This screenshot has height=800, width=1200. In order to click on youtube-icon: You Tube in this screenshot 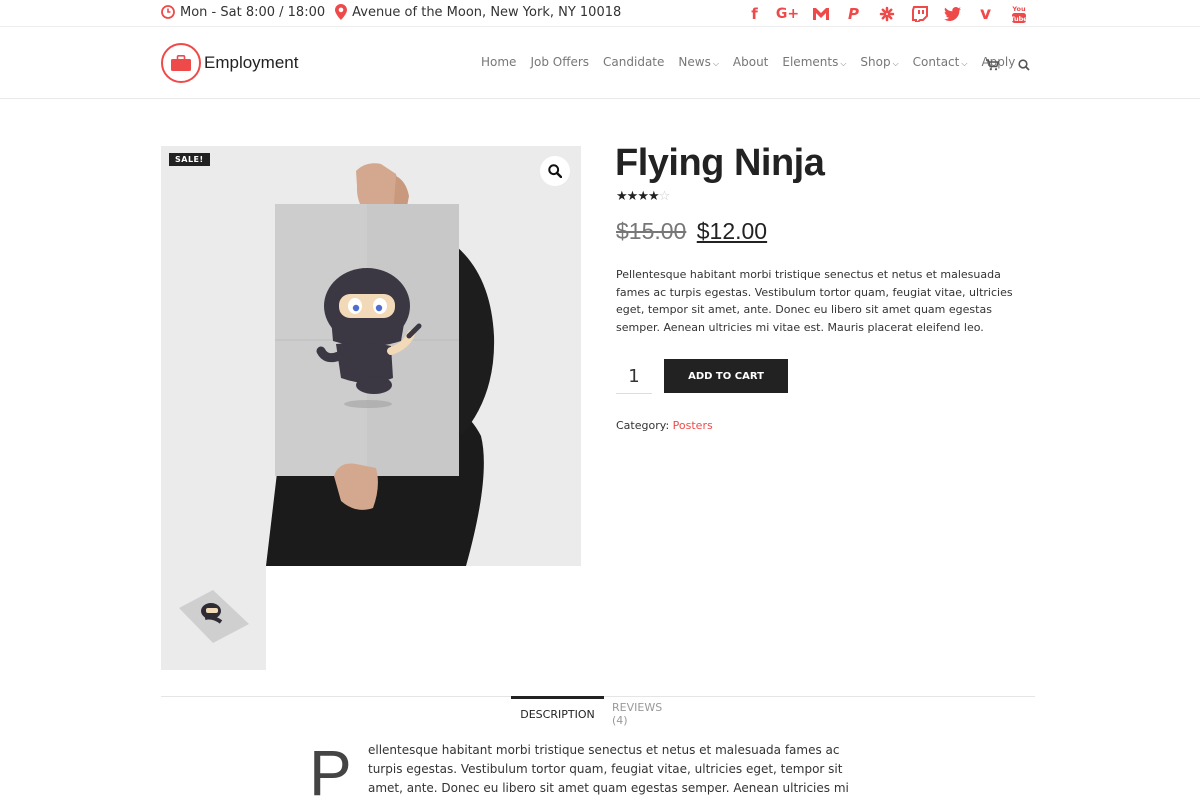, I will do `click(1018, 13)`.